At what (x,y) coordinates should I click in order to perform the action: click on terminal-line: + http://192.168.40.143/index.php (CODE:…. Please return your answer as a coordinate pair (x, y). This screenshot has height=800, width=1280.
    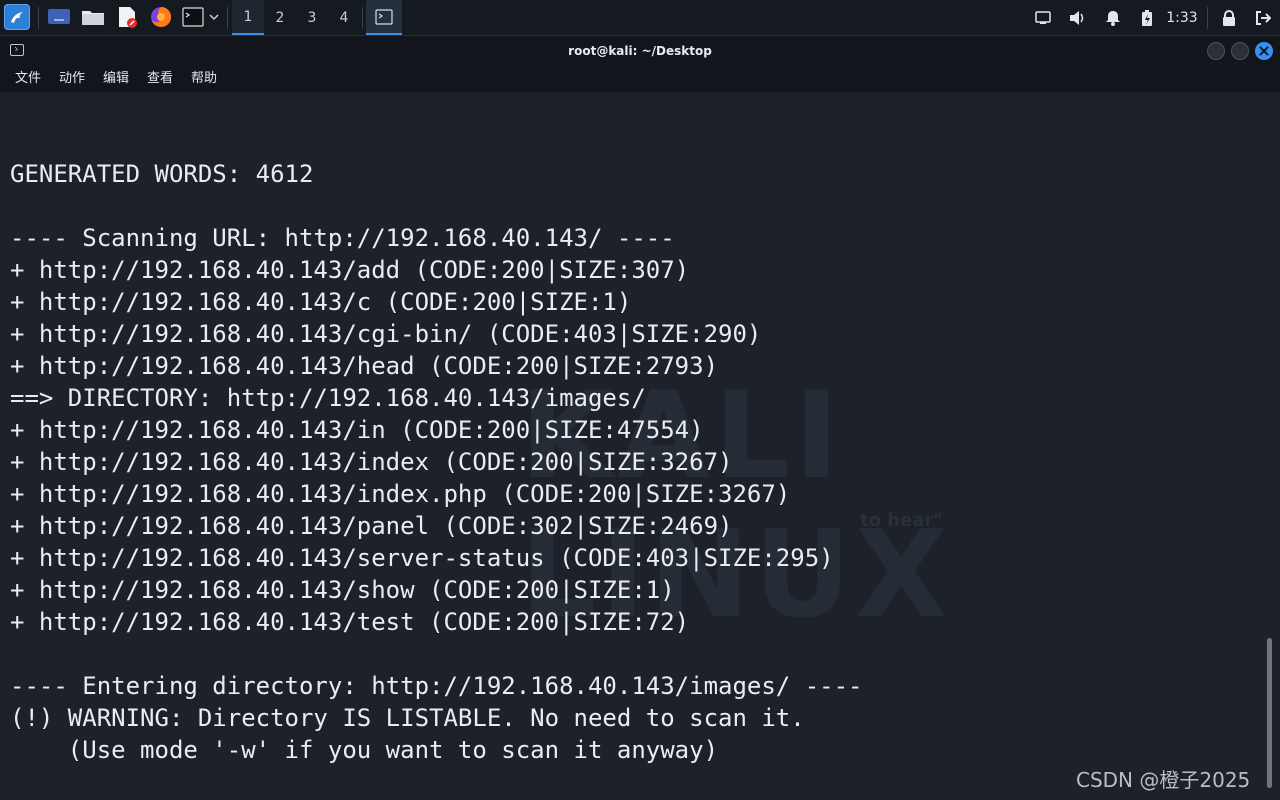
    Looking at the image, I should click on (400, 494).